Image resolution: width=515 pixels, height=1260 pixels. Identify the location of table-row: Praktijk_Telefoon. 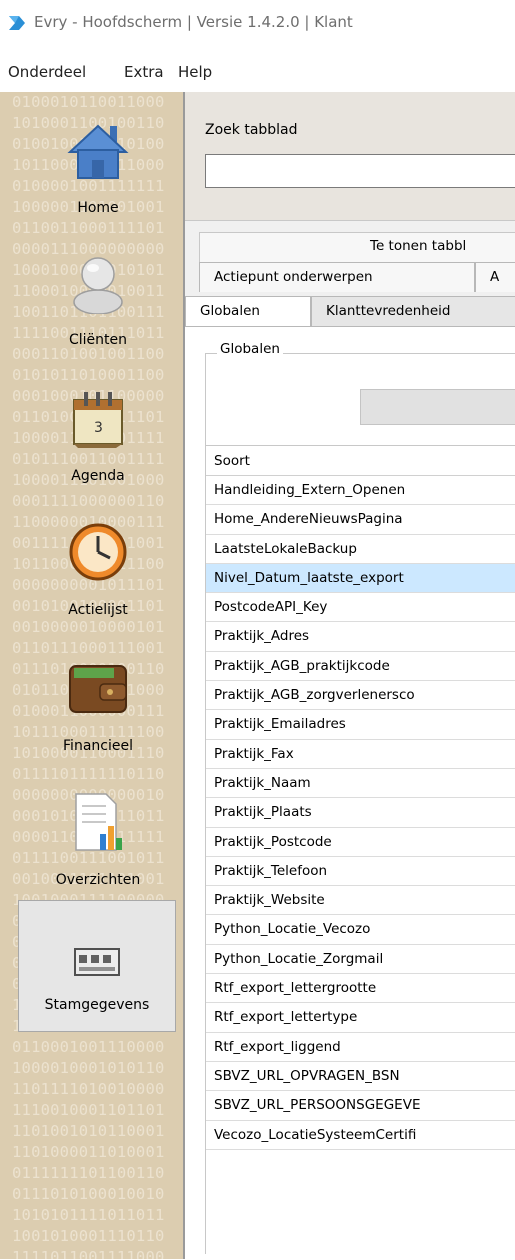
(360, 871).